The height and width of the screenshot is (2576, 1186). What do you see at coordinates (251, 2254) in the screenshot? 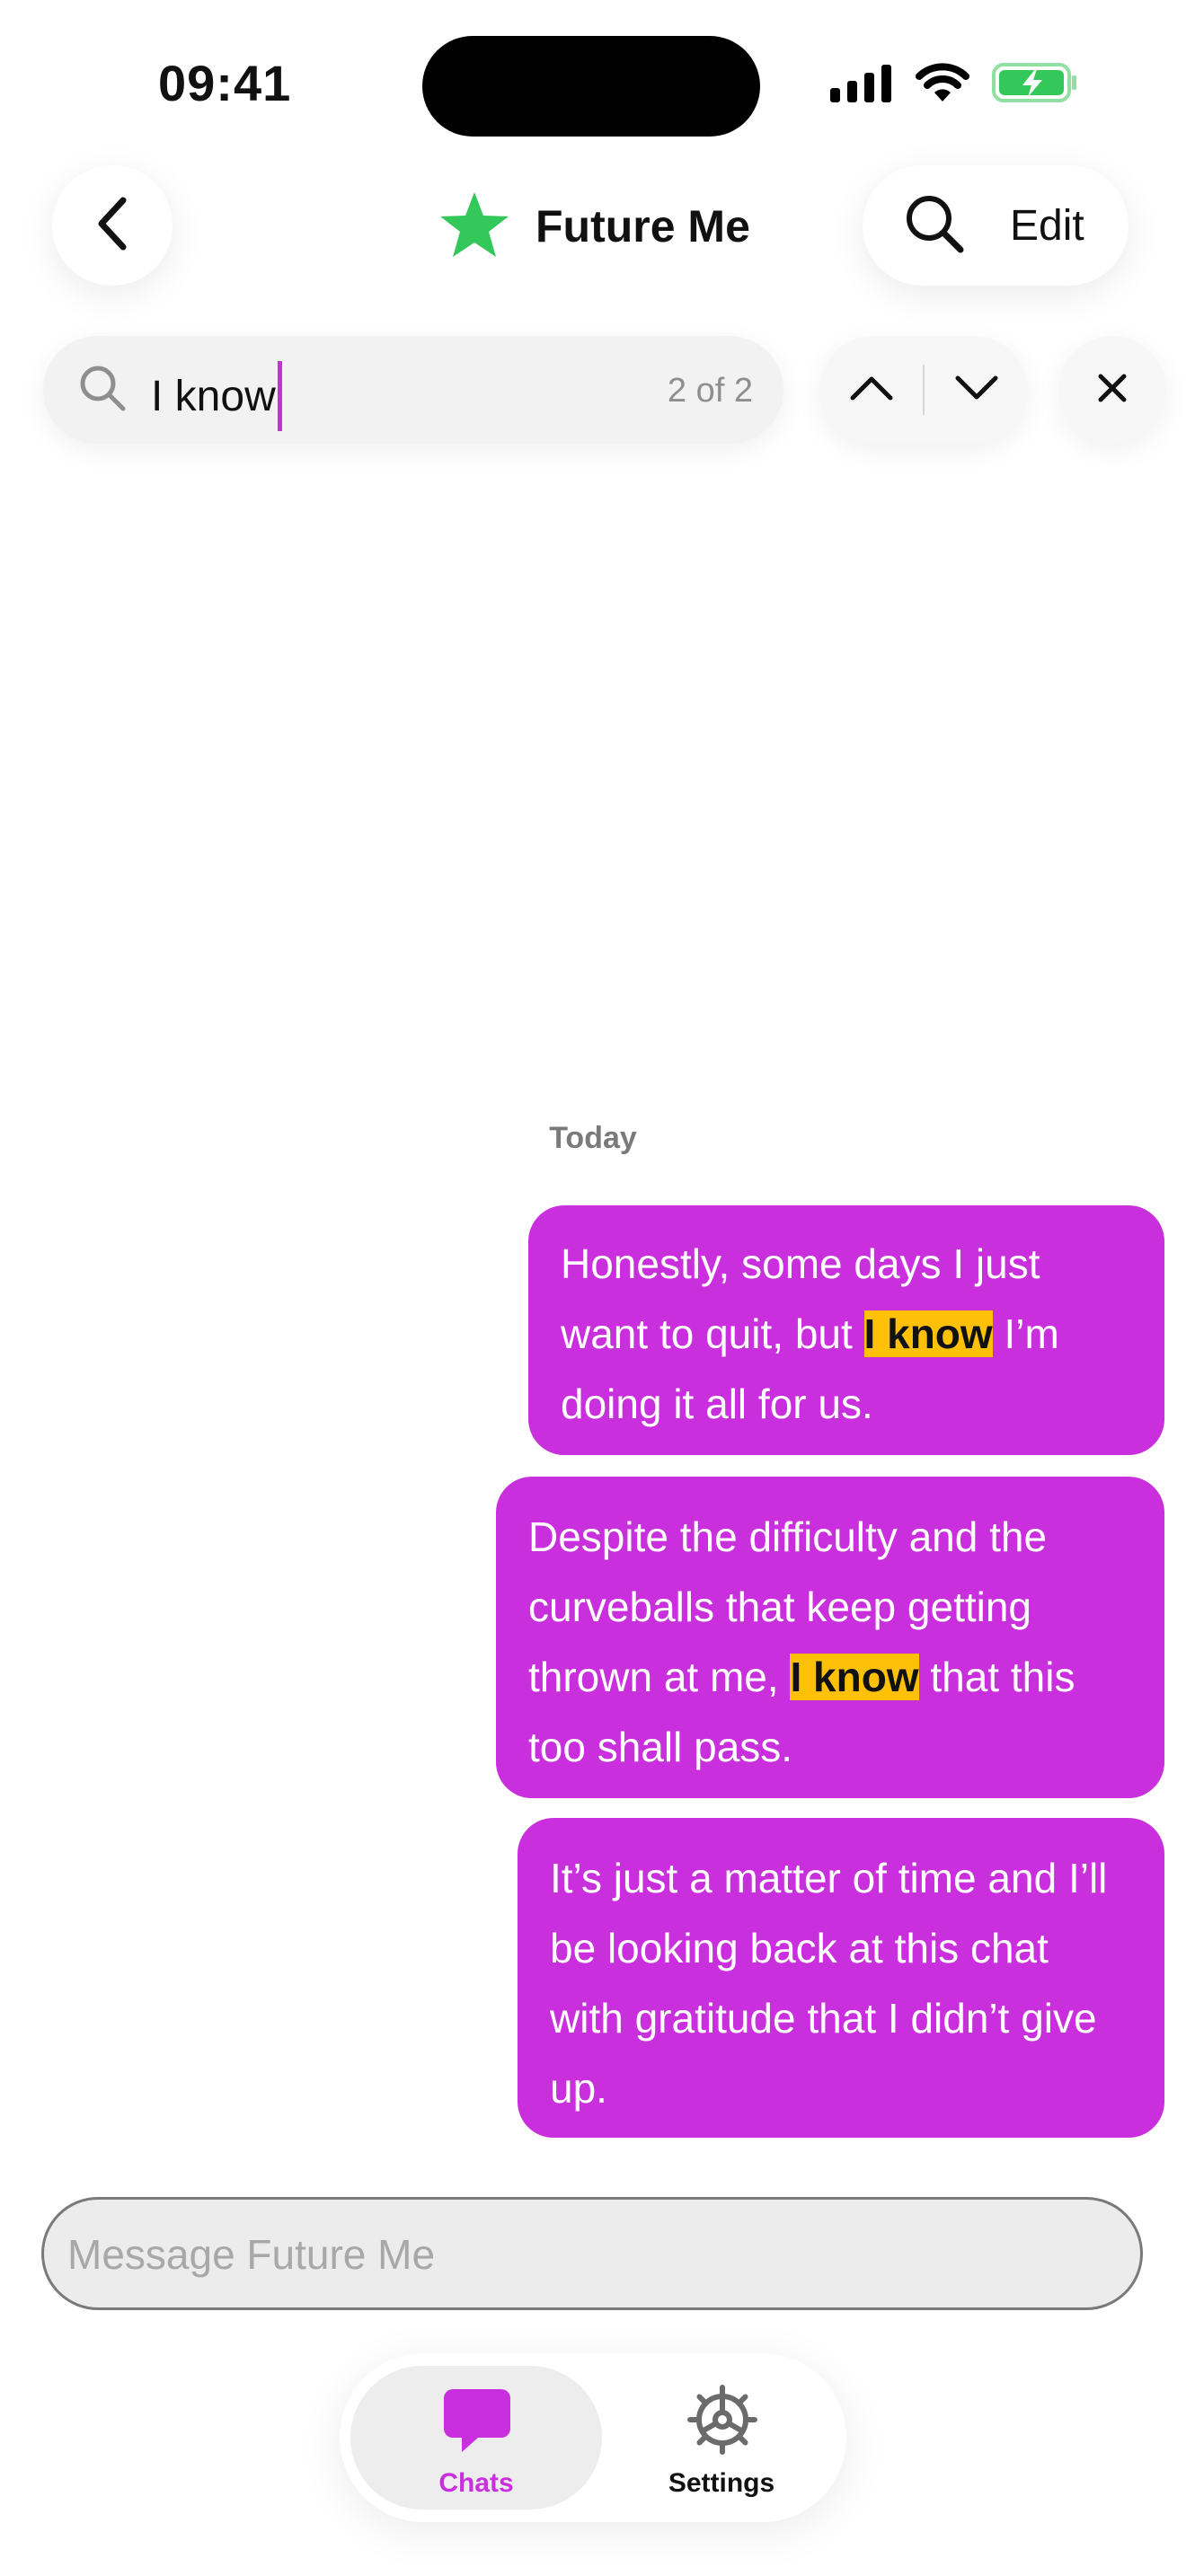
I see `message-input-placeholder: Message Future Me` at bounding box center [251, 2254].